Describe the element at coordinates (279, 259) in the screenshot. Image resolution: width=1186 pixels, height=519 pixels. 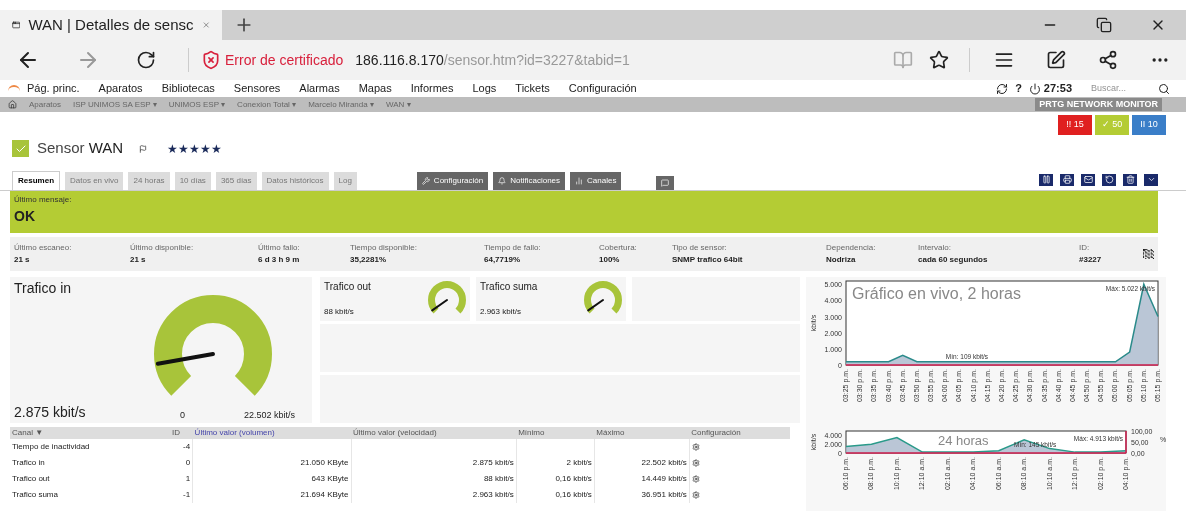
I see `info-value: 6 d 3 h 9 m` at that location.